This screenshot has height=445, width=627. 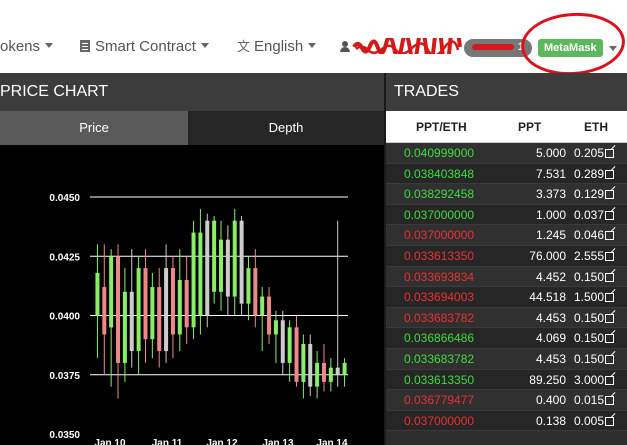 What do you see at coordinates (85, 46) in the screenshot?
I see `document-icon` at bounding box center [85, 46].